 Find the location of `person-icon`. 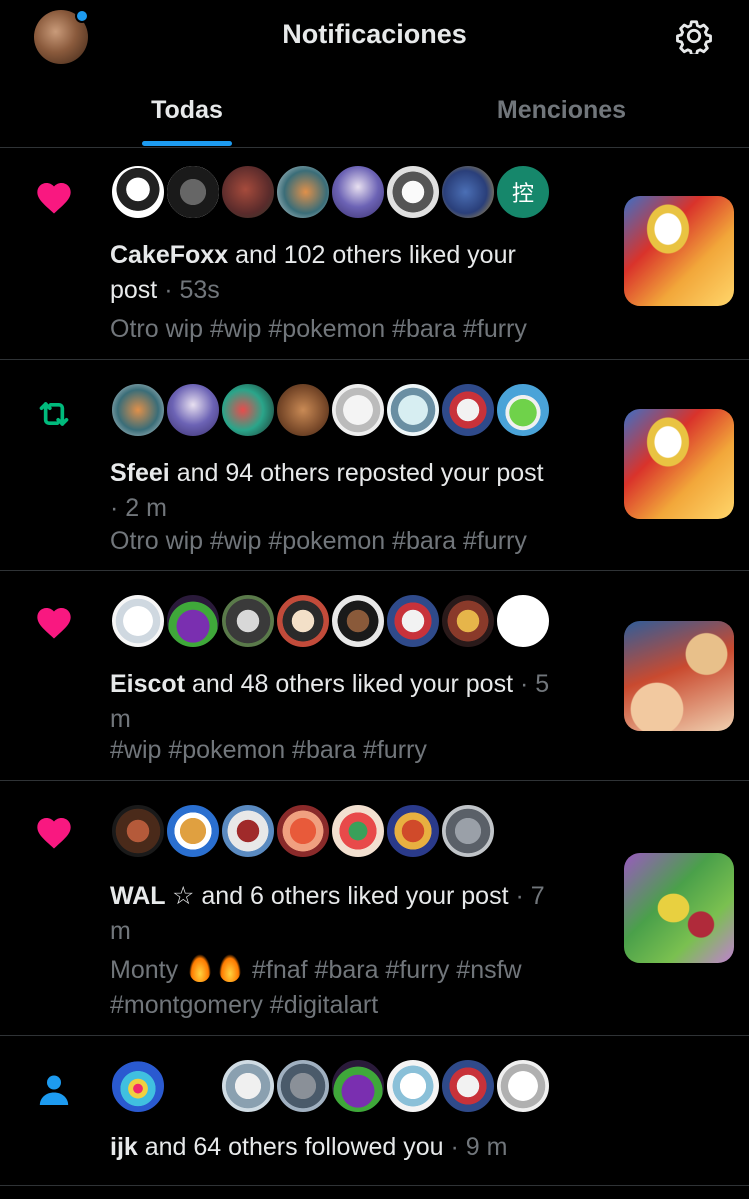

person-icon is located at coordinates (54, 1090).